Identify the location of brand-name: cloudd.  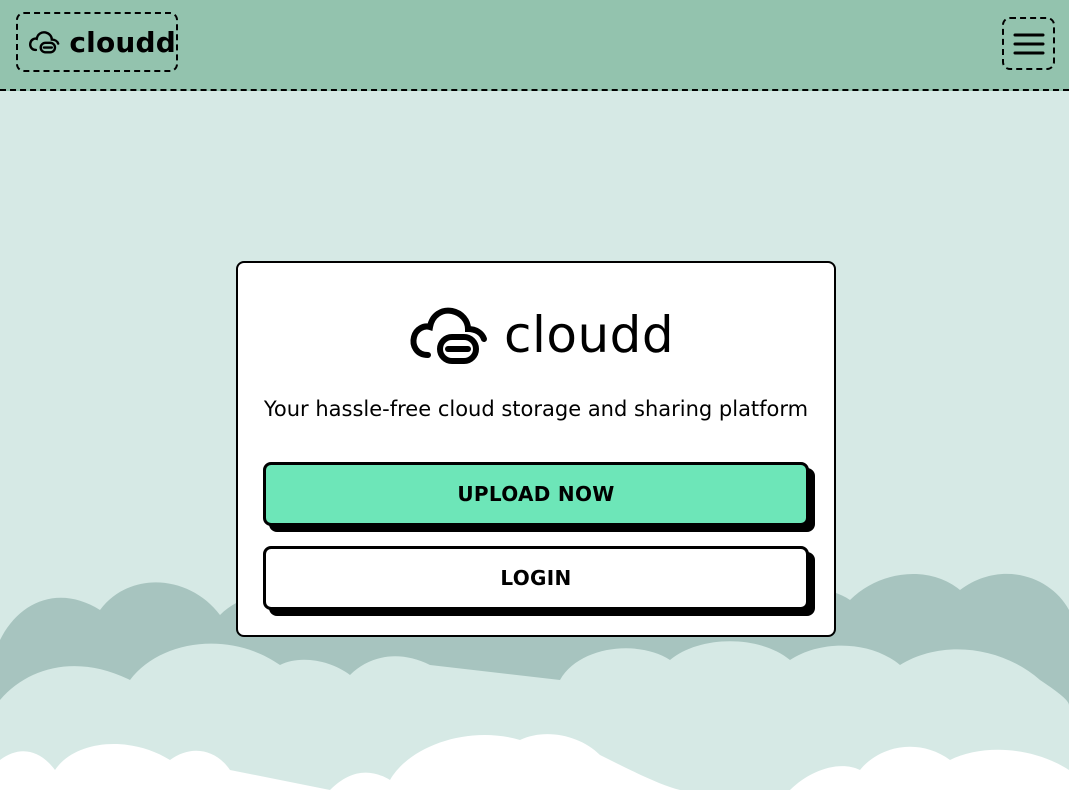
(122, 42).